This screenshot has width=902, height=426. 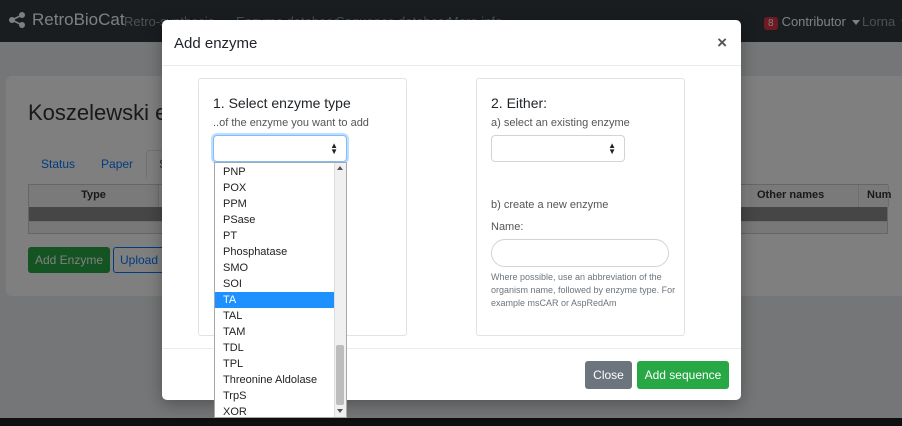 I want to click on step1-heading: 1. Select enzyme type, so click(x=282, y=103).